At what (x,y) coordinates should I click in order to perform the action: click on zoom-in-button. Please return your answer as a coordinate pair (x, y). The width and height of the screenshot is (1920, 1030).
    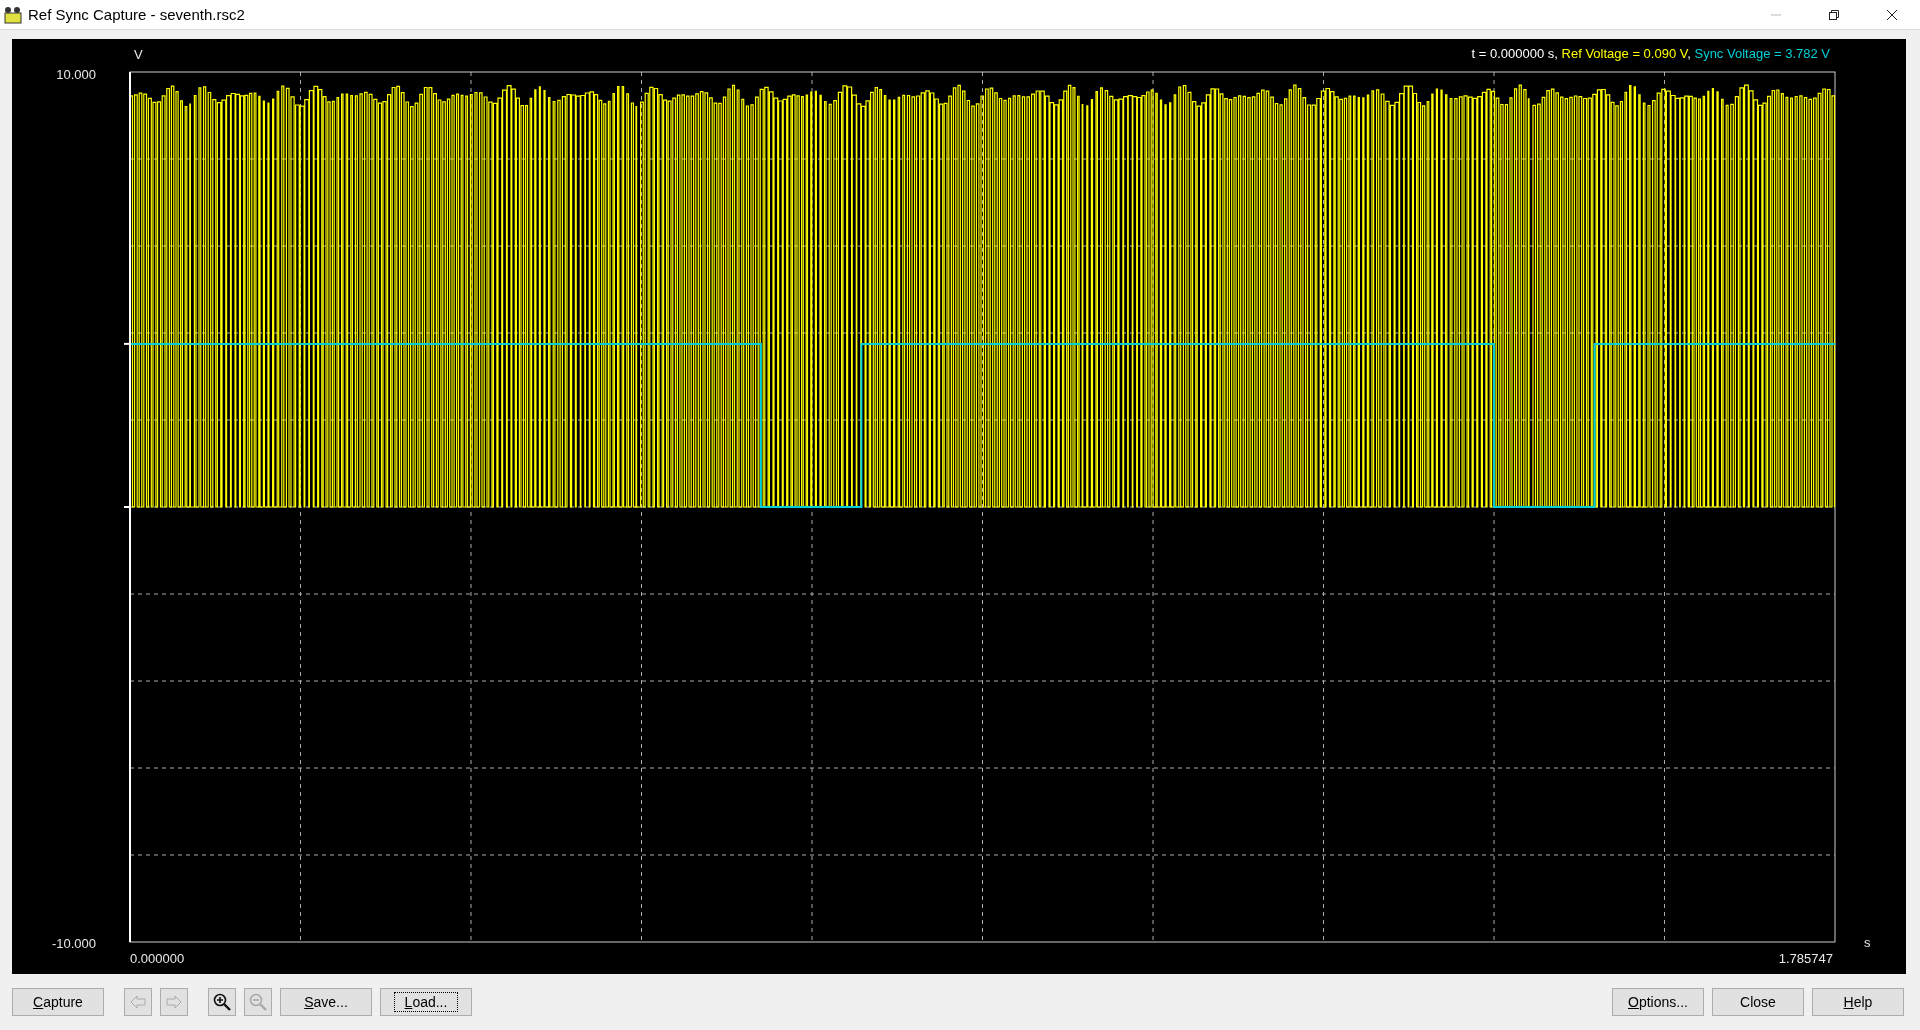
    Looking at the image, I should click on (222, 1002).